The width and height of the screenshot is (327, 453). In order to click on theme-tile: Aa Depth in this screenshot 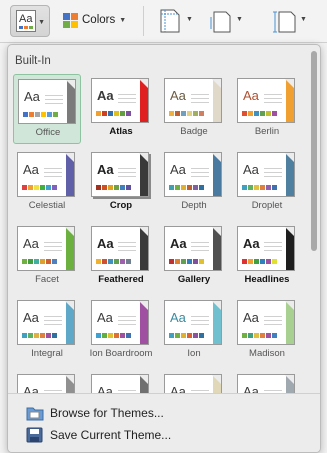, I will do `click(194, 183)`.